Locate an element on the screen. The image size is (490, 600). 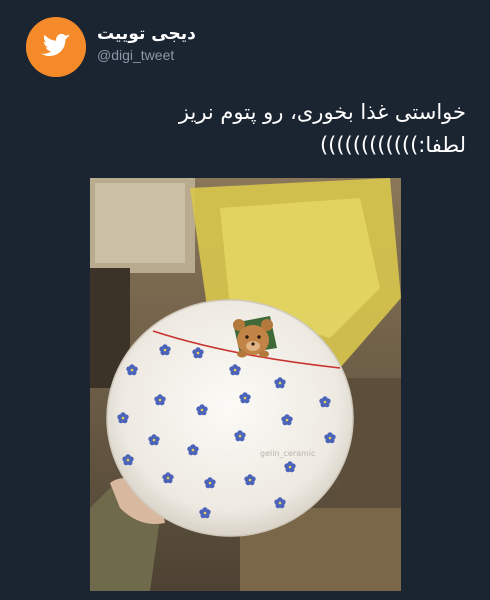
tweet-header: دیجی توییت @digi_tweet is located at coordinates (248, 48).